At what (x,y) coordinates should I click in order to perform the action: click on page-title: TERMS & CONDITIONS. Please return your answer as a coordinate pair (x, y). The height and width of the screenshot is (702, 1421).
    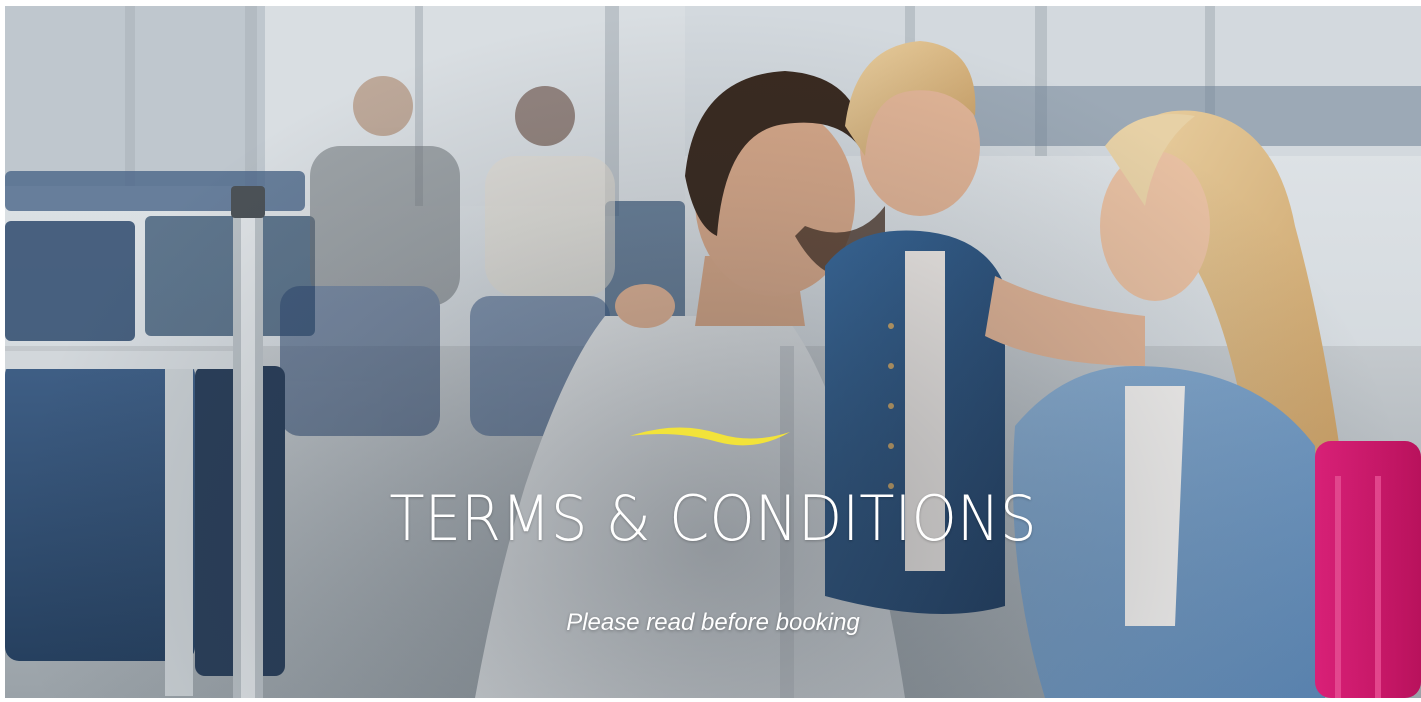
    Looking at the image, I should click on (713, 518).